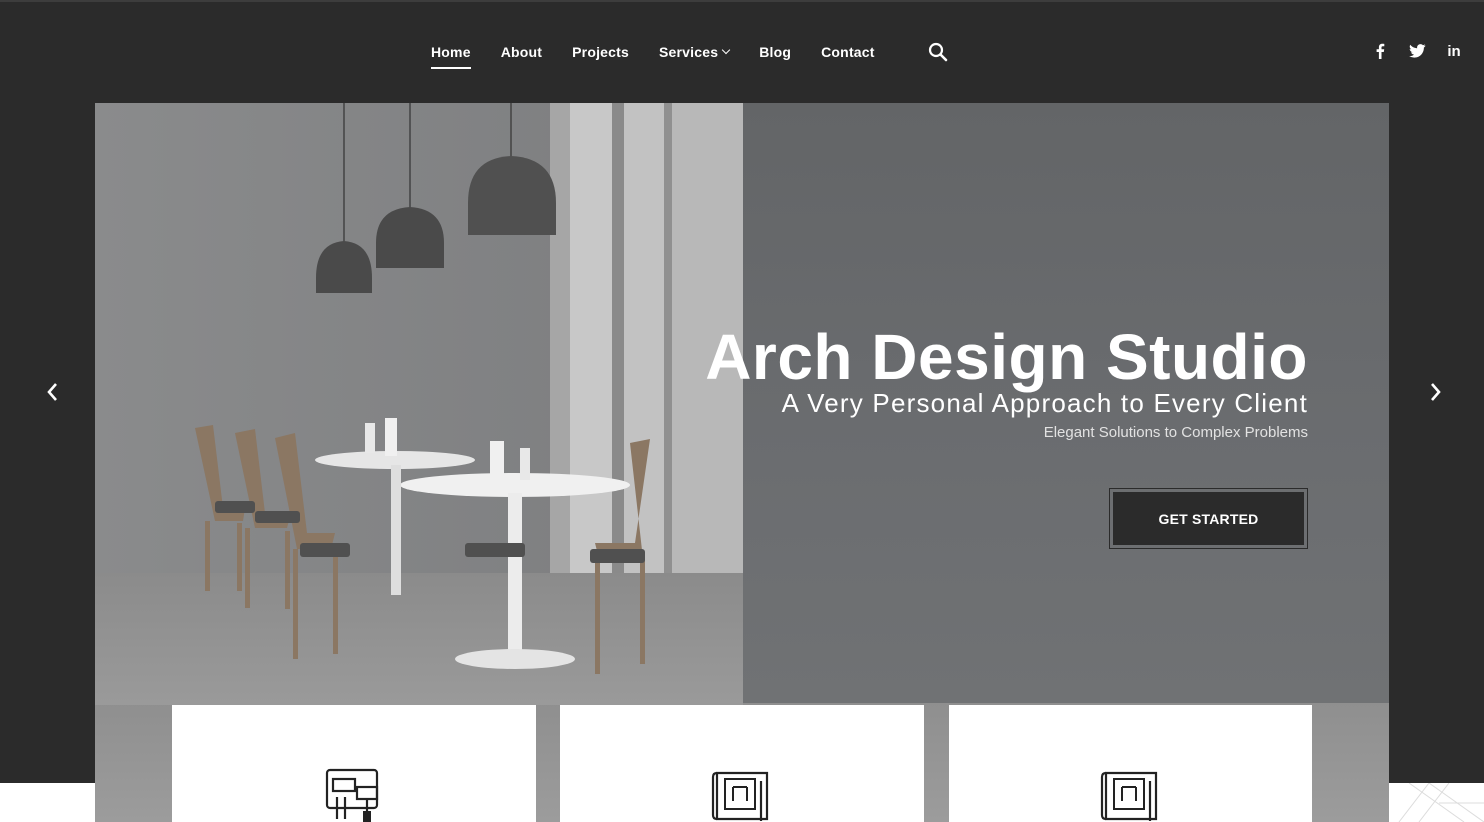 The width and height of the screenshot is (1484, 822). I want to click on facebook-link, so click(1380, 51).